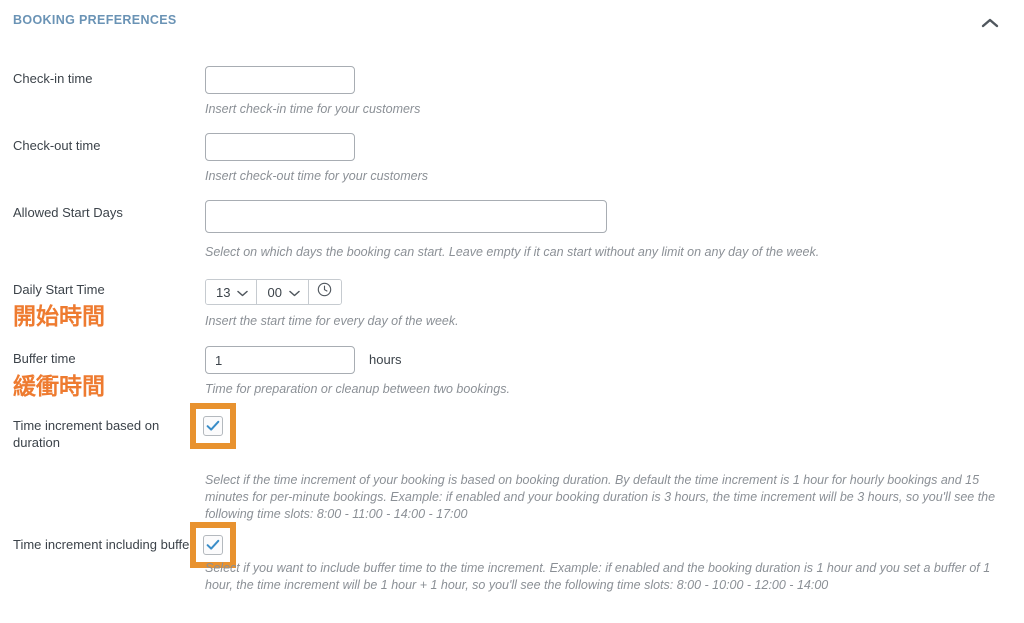 This screenshot has height=623, width=1024. I want to click on time-increment-duration-checkbox, so click(213, 426).